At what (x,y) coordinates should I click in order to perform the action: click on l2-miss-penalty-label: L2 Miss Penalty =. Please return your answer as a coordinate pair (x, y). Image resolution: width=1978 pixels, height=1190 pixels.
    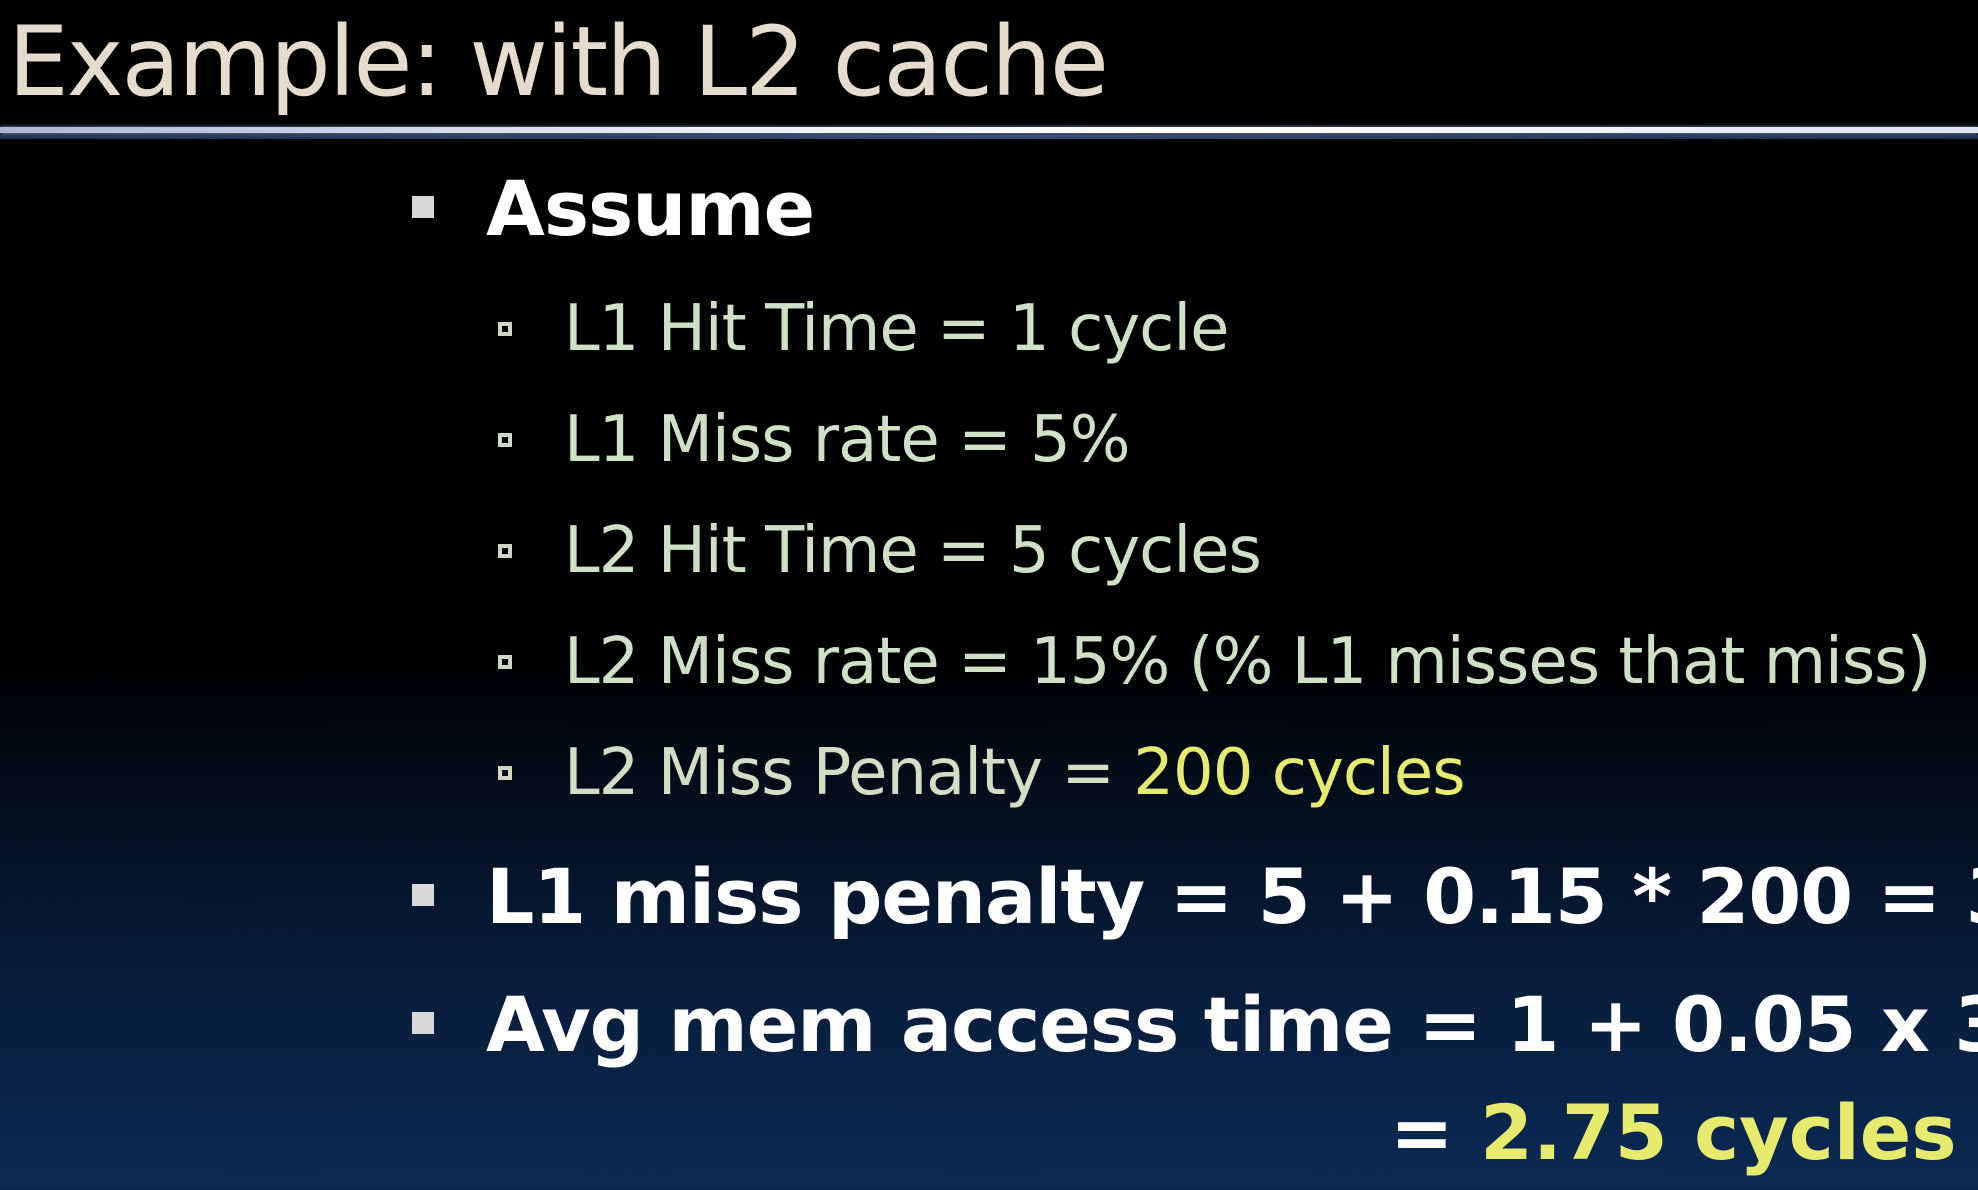
    Looking at the image, I should click on (849, 773).